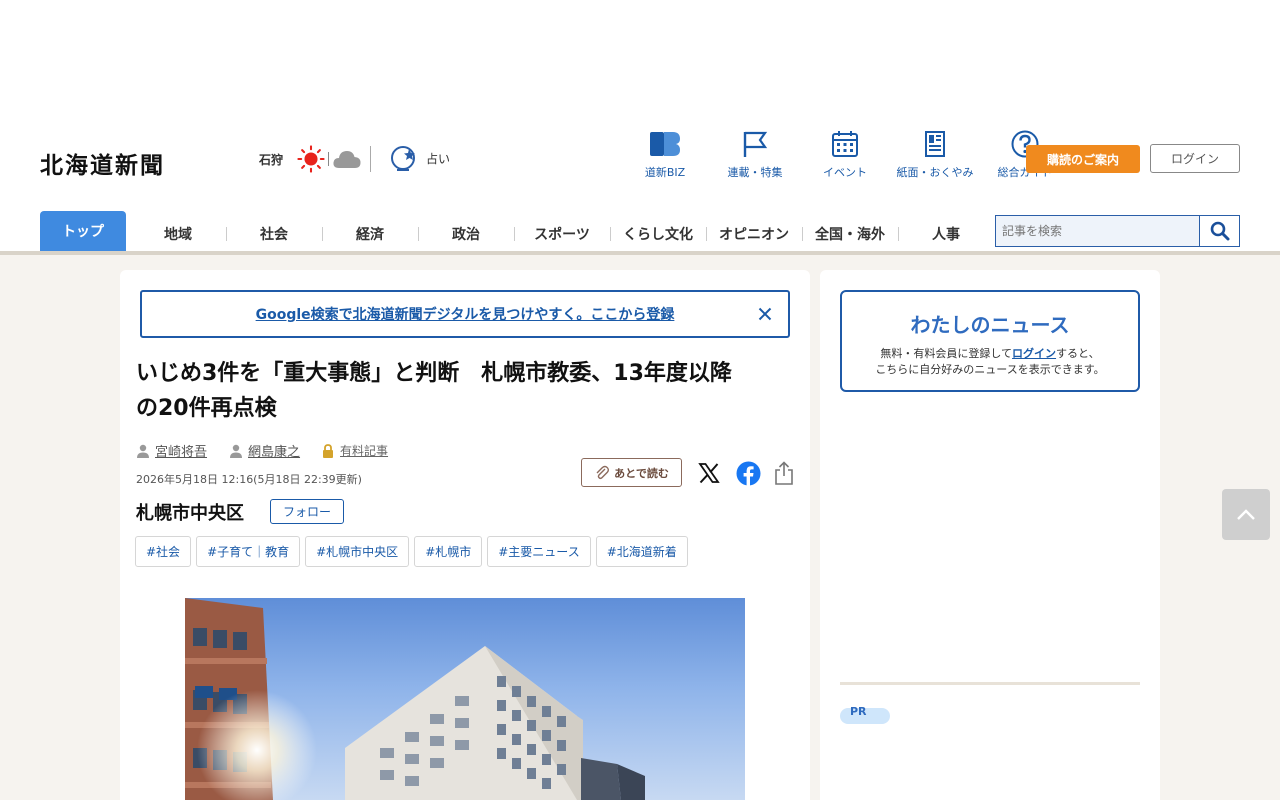 Image resolution: width=1280 pixels, height=800 pixels. I want to click on building-photo-illustration, so click(415, 699).